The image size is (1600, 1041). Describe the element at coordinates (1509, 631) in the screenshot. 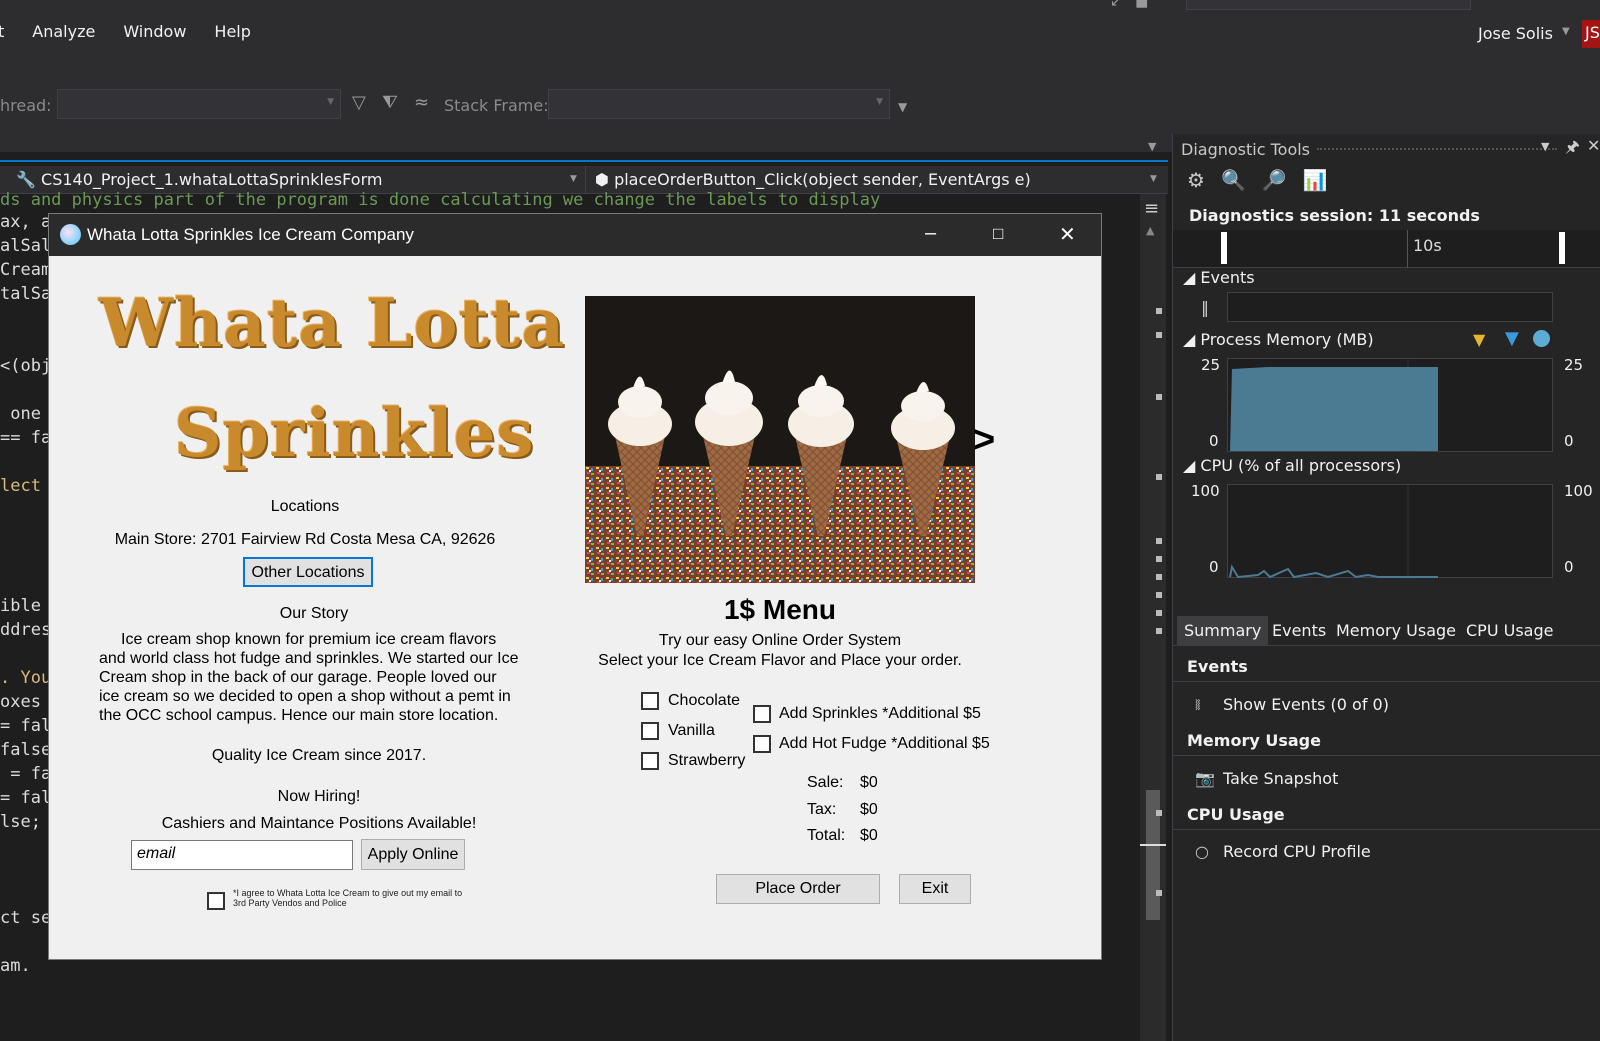

I see `tab-cpu-usage: CPU Usage` at that location.